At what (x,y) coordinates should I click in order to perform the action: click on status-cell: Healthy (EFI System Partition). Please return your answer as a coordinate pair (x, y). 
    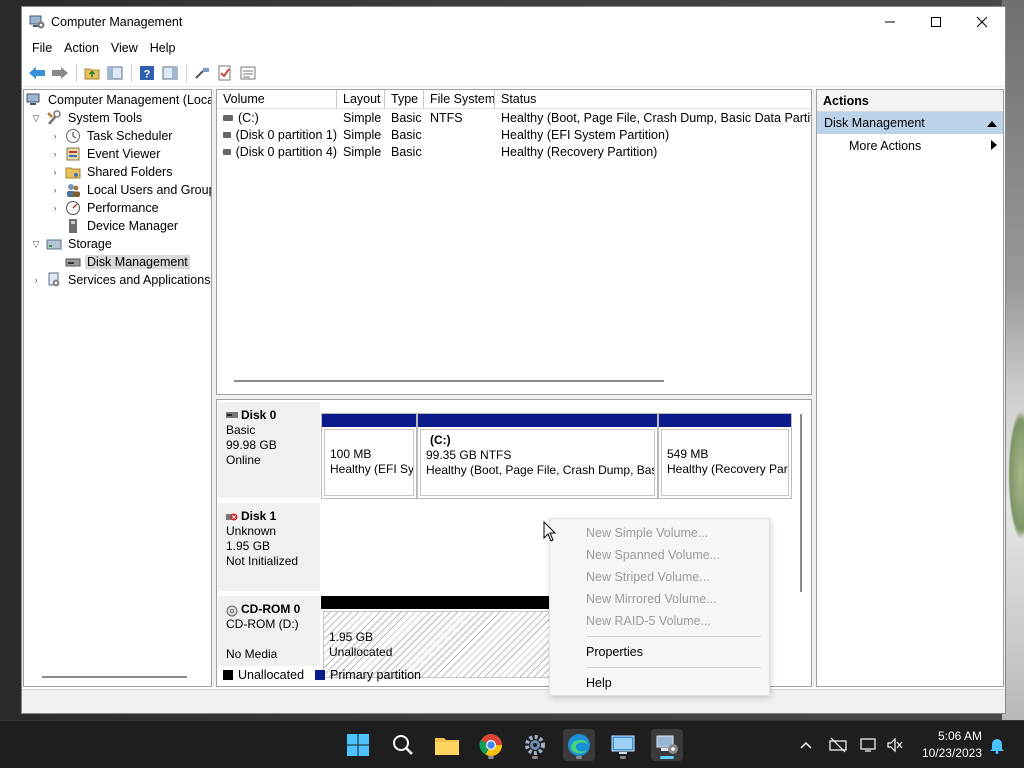
    Looking at the image, I should click on (585, 134).